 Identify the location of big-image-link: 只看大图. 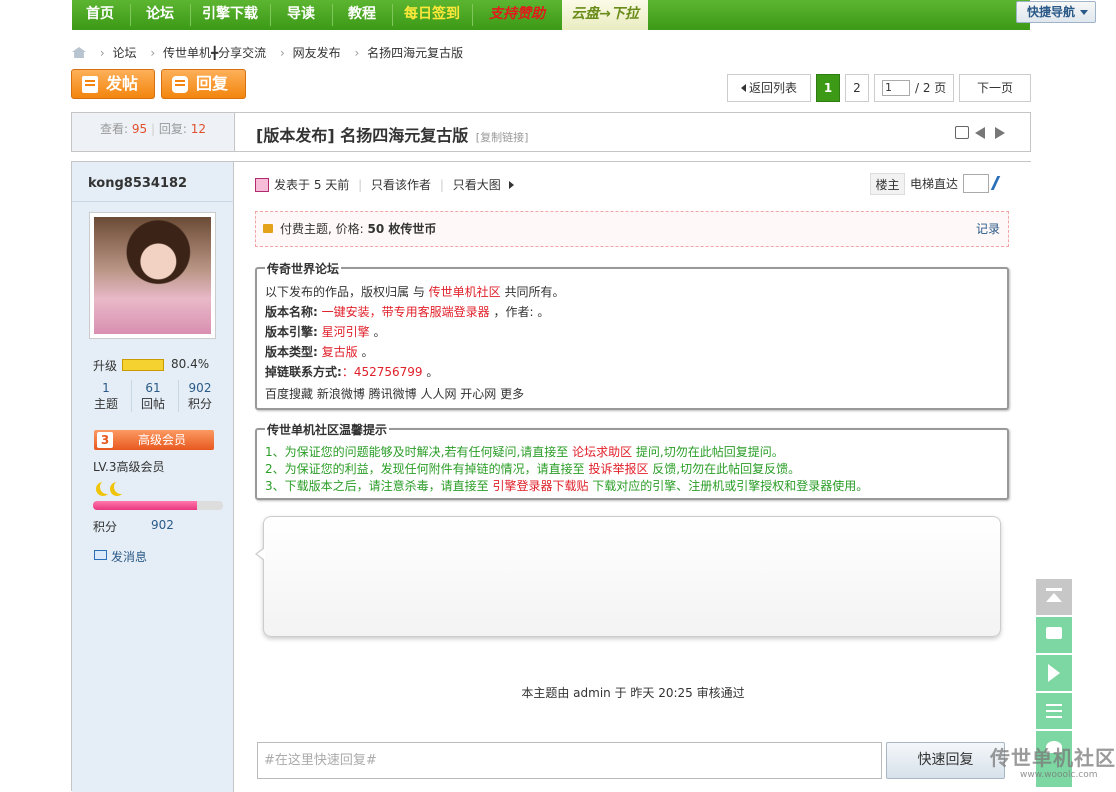
(477, 185).